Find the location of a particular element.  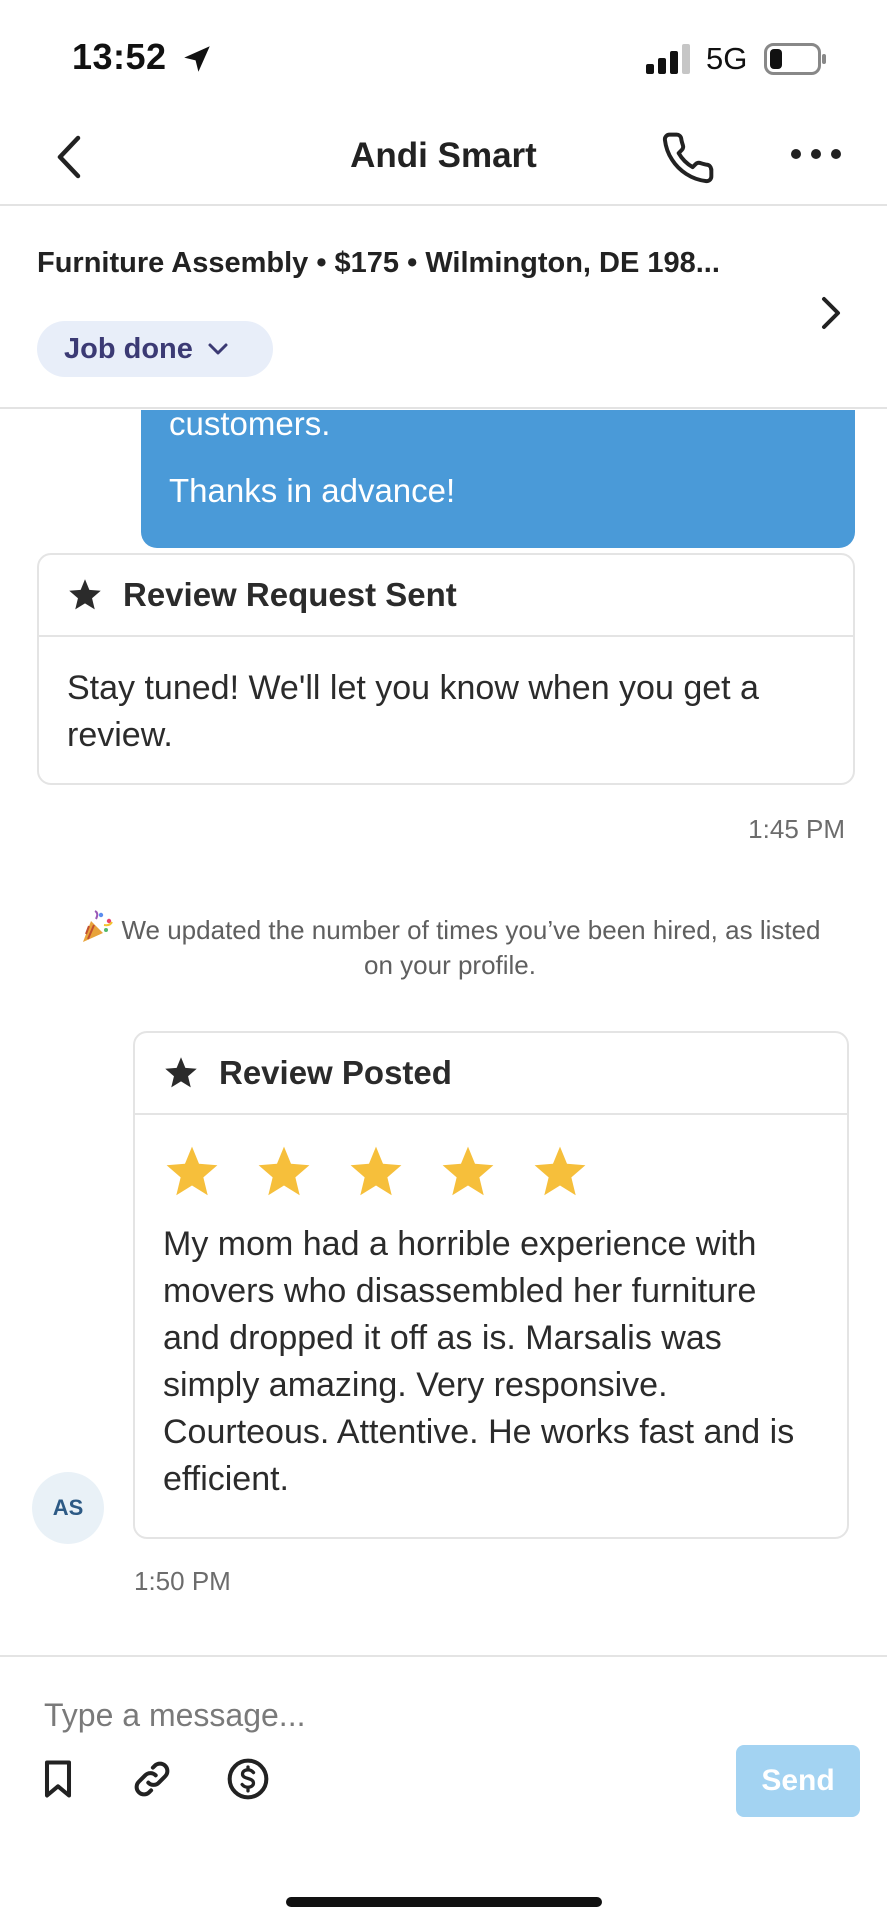

more-horizontal-icon is located at coordinates (816, 154).